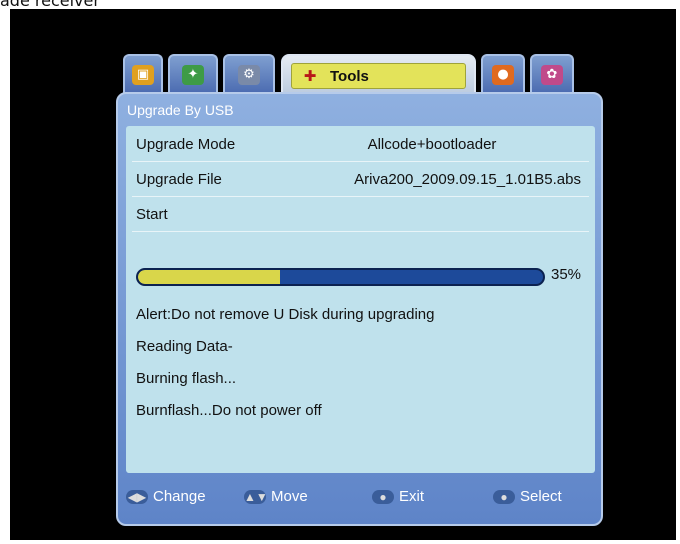  I want to click on tab-tools-highlight: ✚ Tools, so click(378, 76).